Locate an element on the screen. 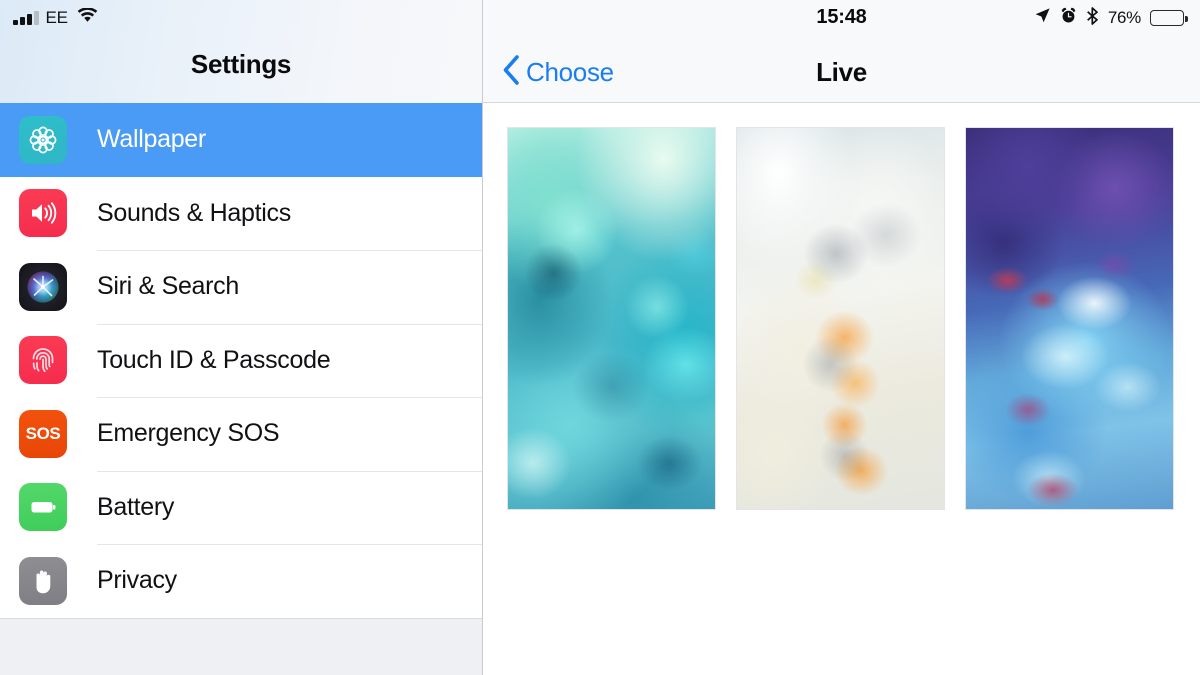 This screenshot has width=1200, height=675. sidebar-header: EE Settings is located at coordinates (241, 51).